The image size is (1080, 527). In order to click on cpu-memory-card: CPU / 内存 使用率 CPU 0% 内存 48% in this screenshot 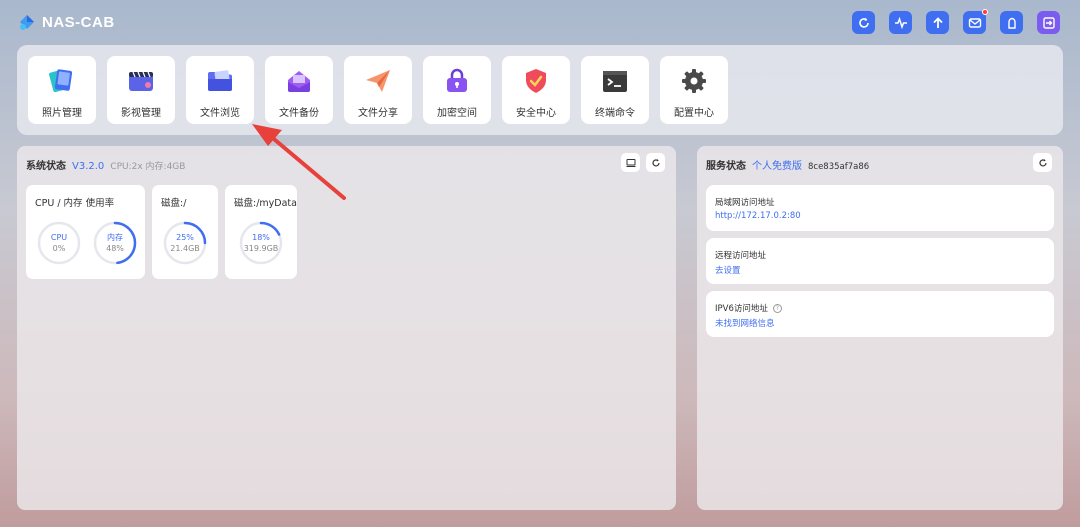, I will do `click(85, 232)`.